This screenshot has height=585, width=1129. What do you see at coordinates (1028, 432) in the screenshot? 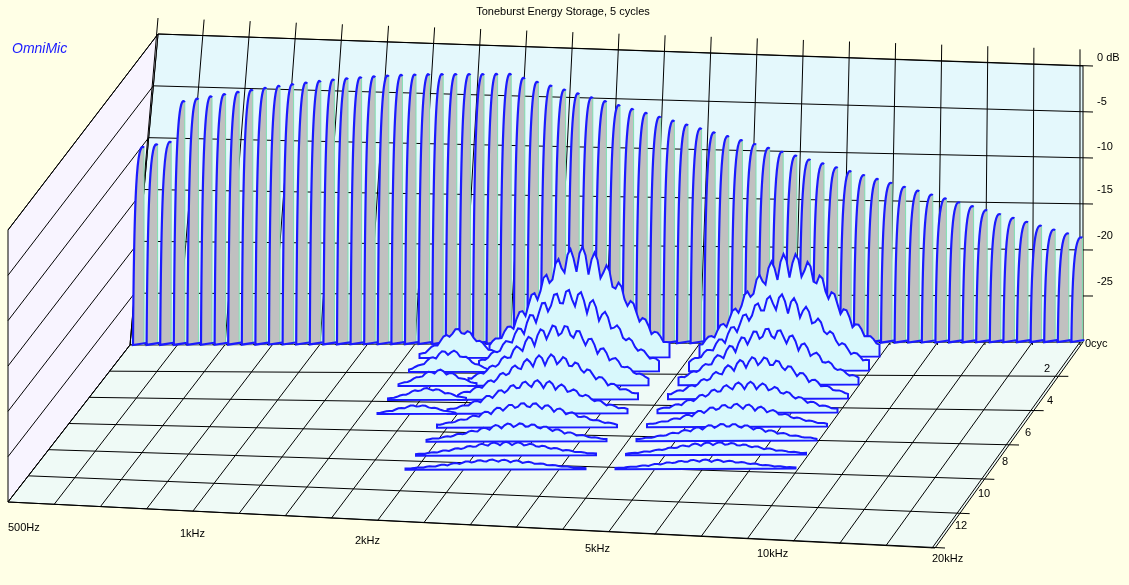
I see `axis-label: 6` at bounding box center [1028, 432].